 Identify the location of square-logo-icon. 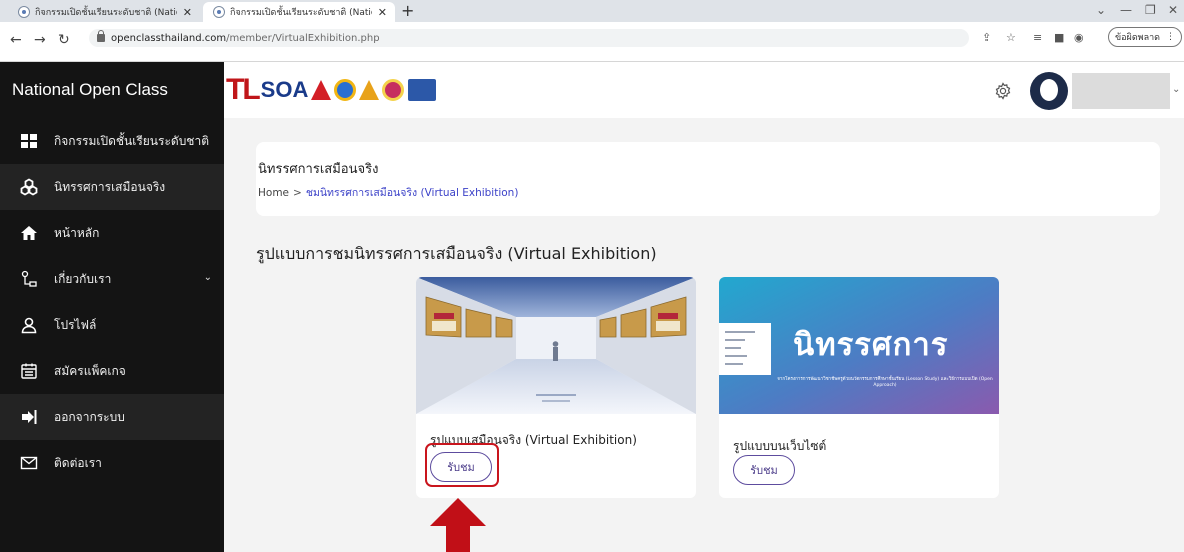
(422, 90).